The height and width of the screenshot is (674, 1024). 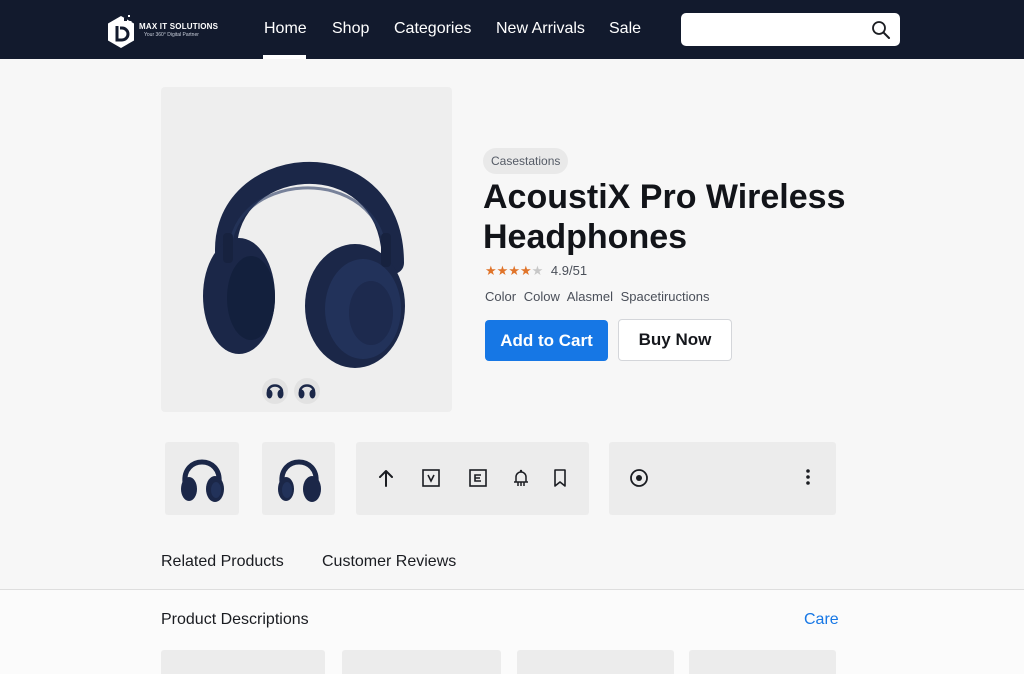 I want to click on tab-customer-reviews: Customer Reviews, so click(x=389, y=562).